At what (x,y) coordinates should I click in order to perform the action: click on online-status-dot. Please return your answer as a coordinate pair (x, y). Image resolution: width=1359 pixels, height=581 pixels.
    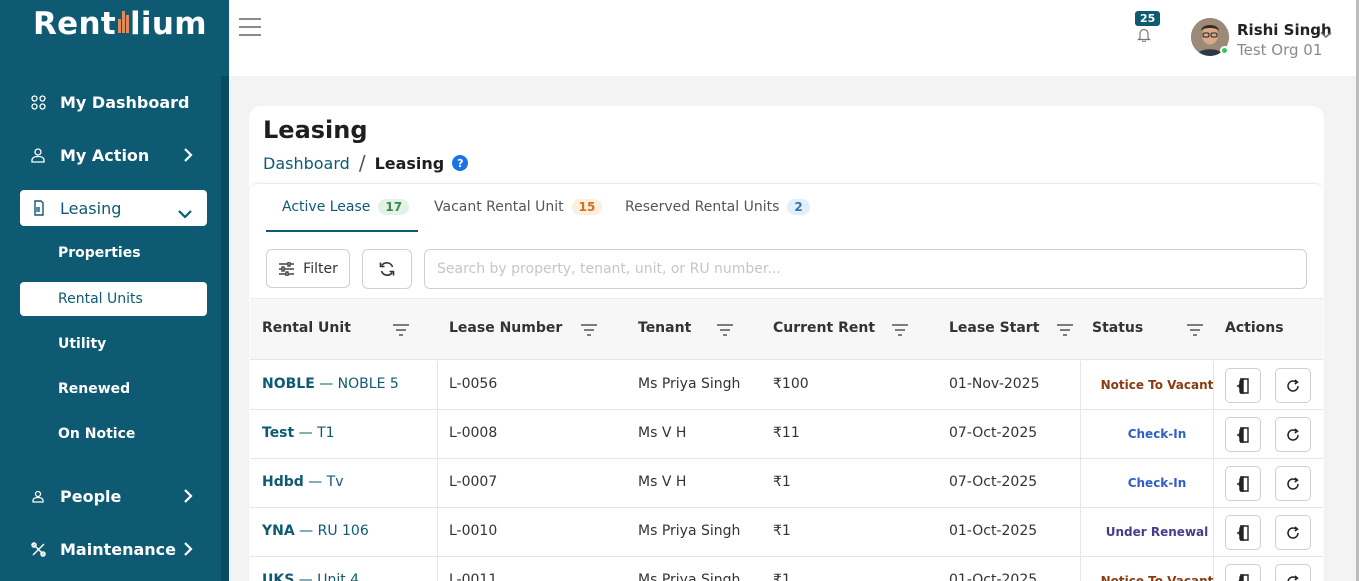
    Looking at the image, I should click on (1224, 50).